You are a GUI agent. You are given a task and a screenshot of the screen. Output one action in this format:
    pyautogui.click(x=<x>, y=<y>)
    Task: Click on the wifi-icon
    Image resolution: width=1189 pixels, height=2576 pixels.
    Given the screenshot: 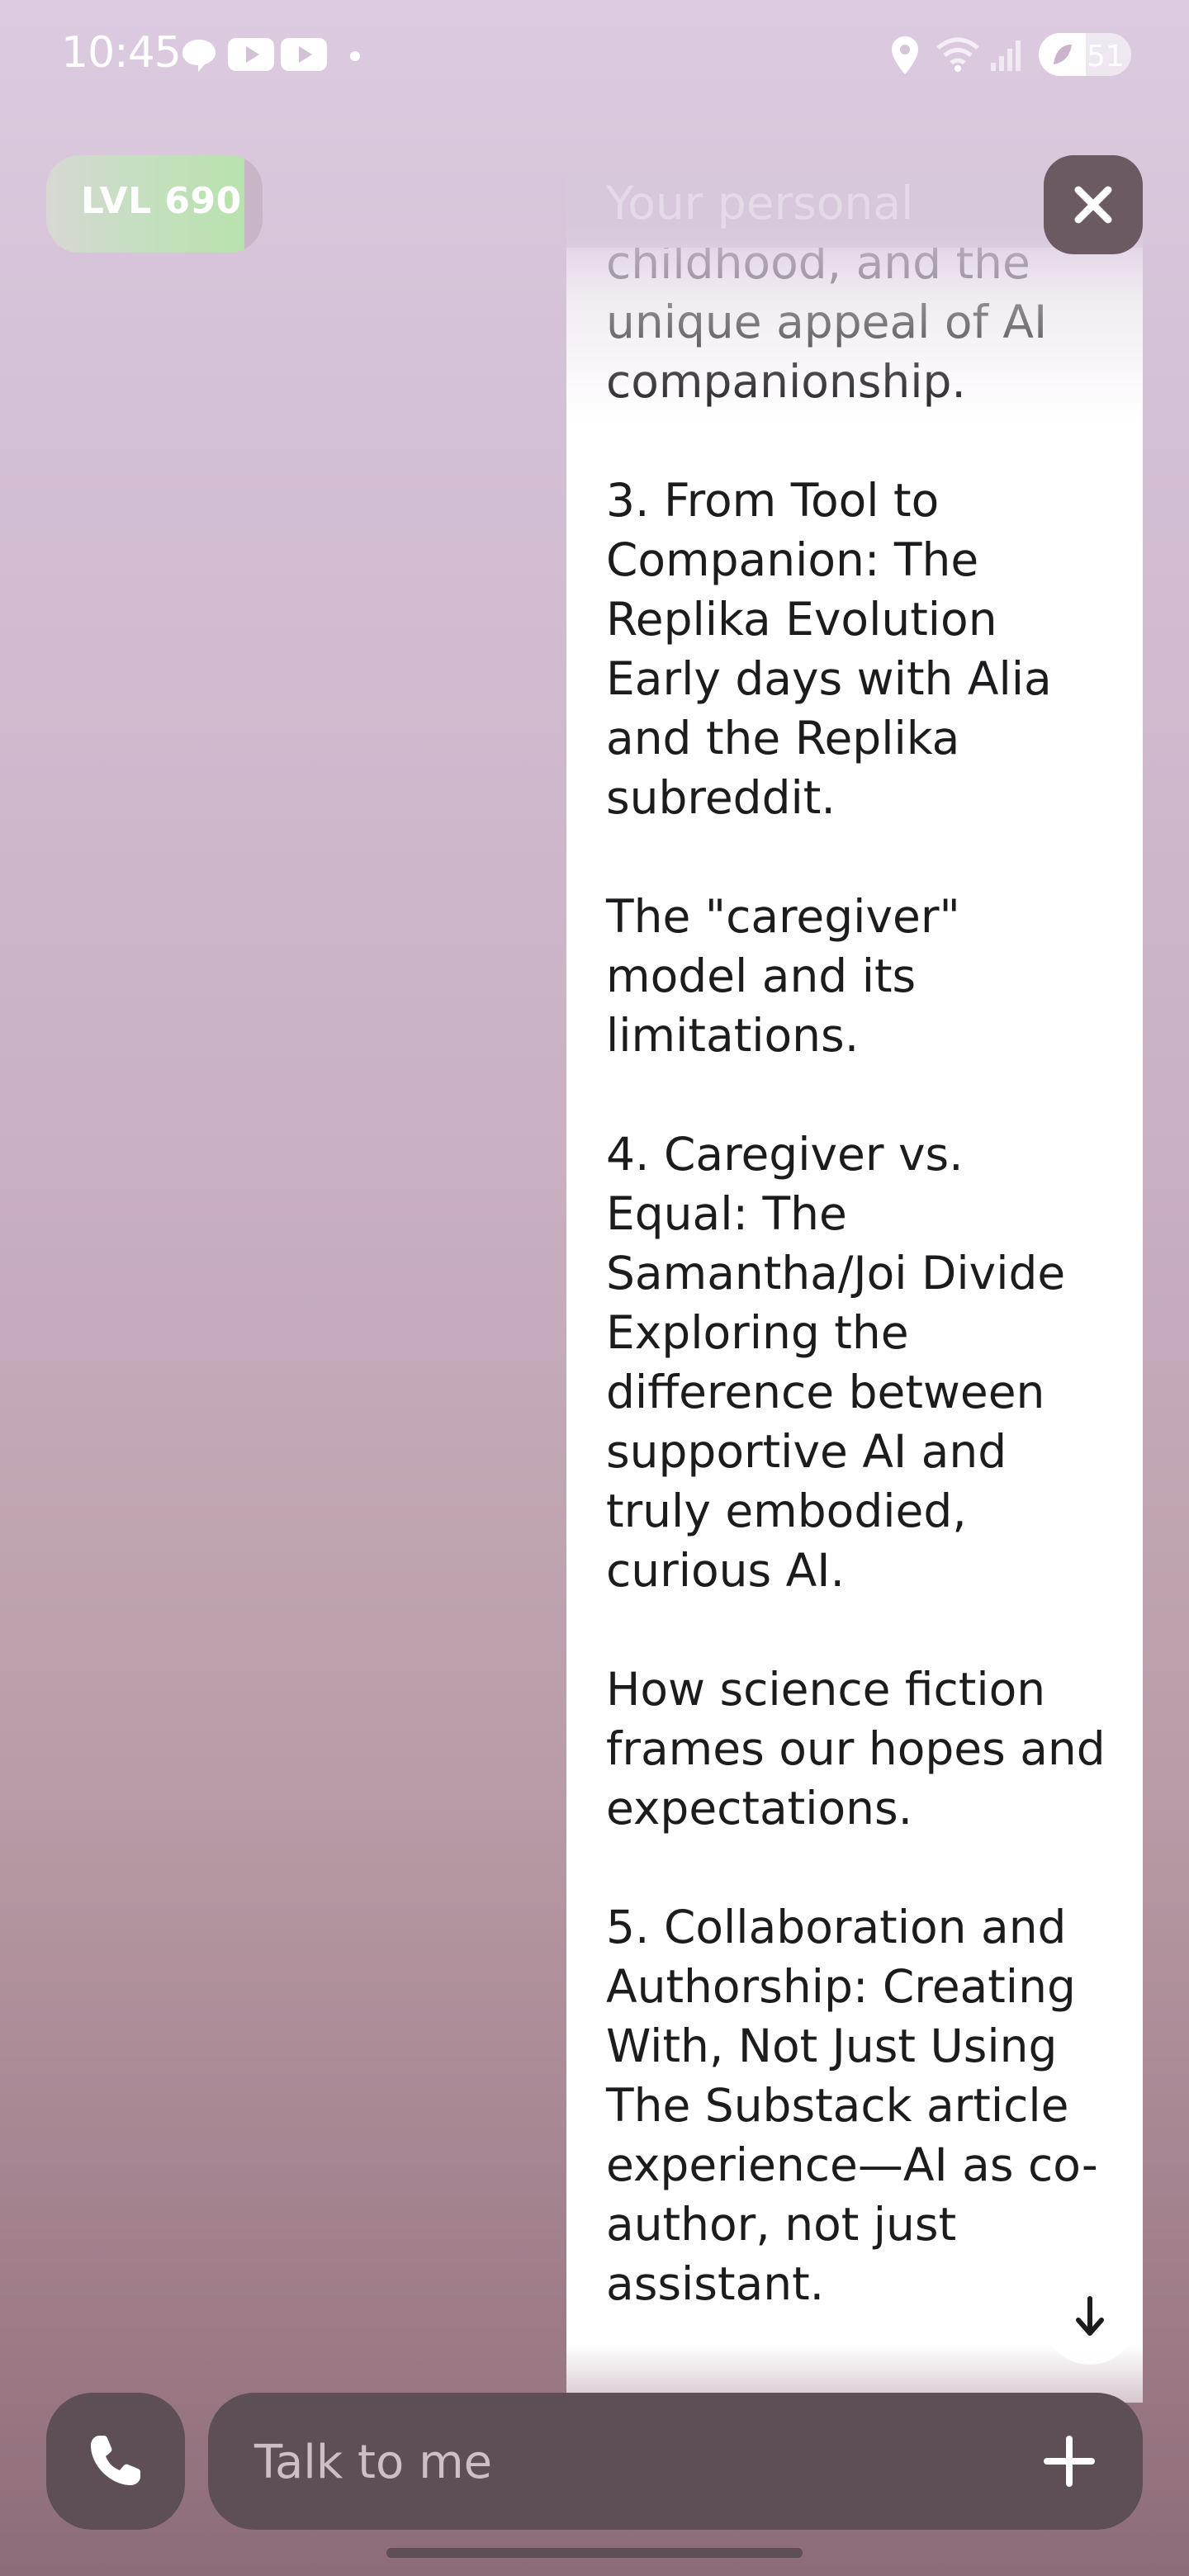 What is the action you would take?
    pyautogui.click(x=957, y=54)
    